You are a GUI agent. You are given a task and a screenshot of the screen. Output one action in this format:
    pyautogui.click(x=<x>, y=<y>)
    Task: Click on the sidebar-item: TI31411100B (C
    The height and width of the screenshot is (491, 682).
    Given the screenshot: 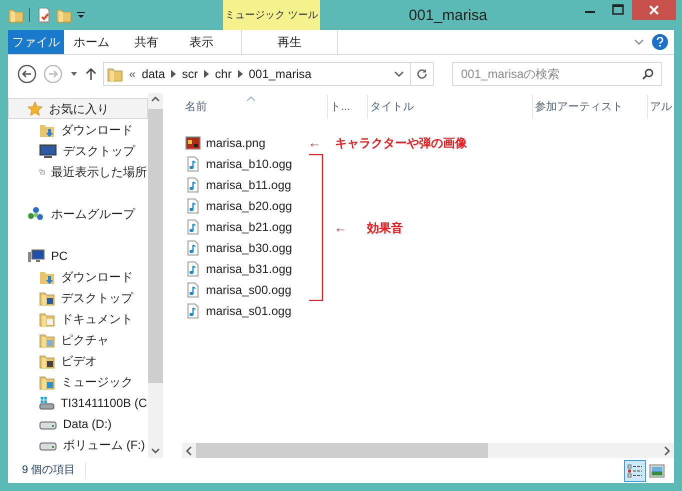 What is the action you would take?
    pyautogui.click(x=78, y=402)
    